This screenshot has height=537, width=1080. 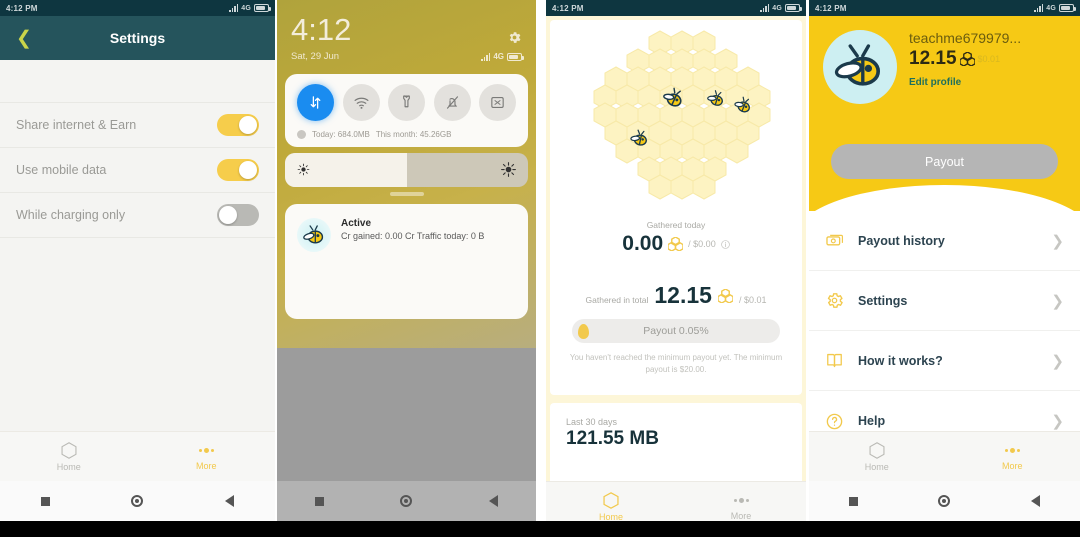 I want to click on setting-row-share-internet: Share internet & Earn, so click(x=137, y=124).